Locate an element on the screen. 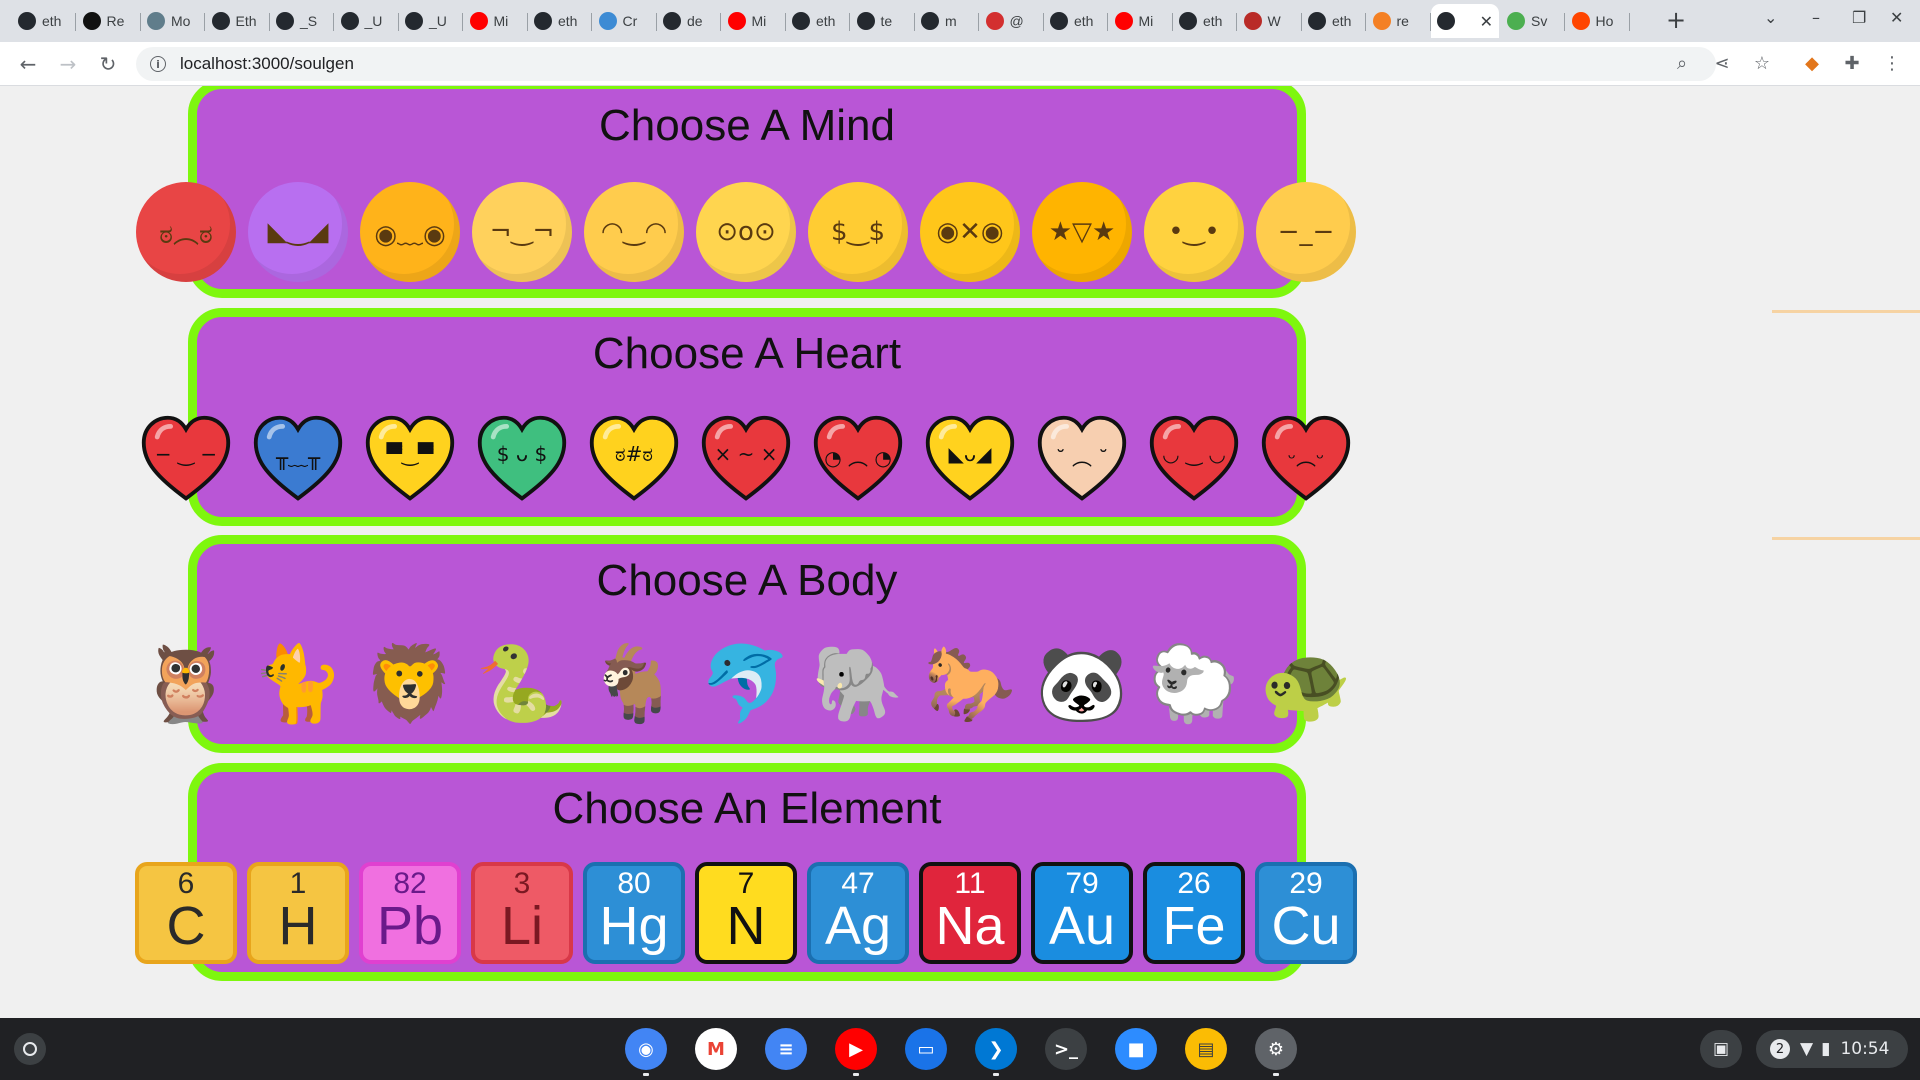  back-icon: ← is located at coordinates (28, 64).